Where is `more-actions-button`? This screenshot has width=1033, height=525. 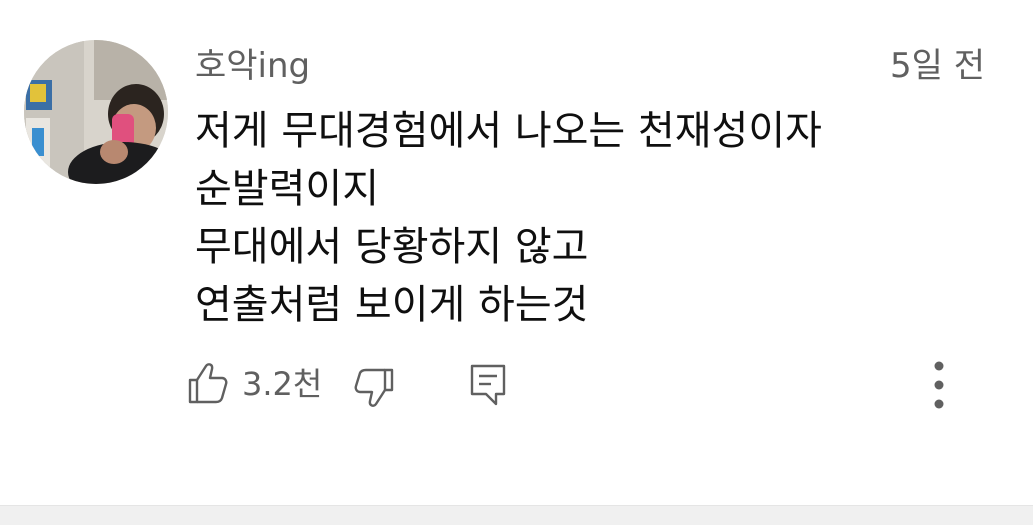 more-actions-button is located at coordinates (939, 386).